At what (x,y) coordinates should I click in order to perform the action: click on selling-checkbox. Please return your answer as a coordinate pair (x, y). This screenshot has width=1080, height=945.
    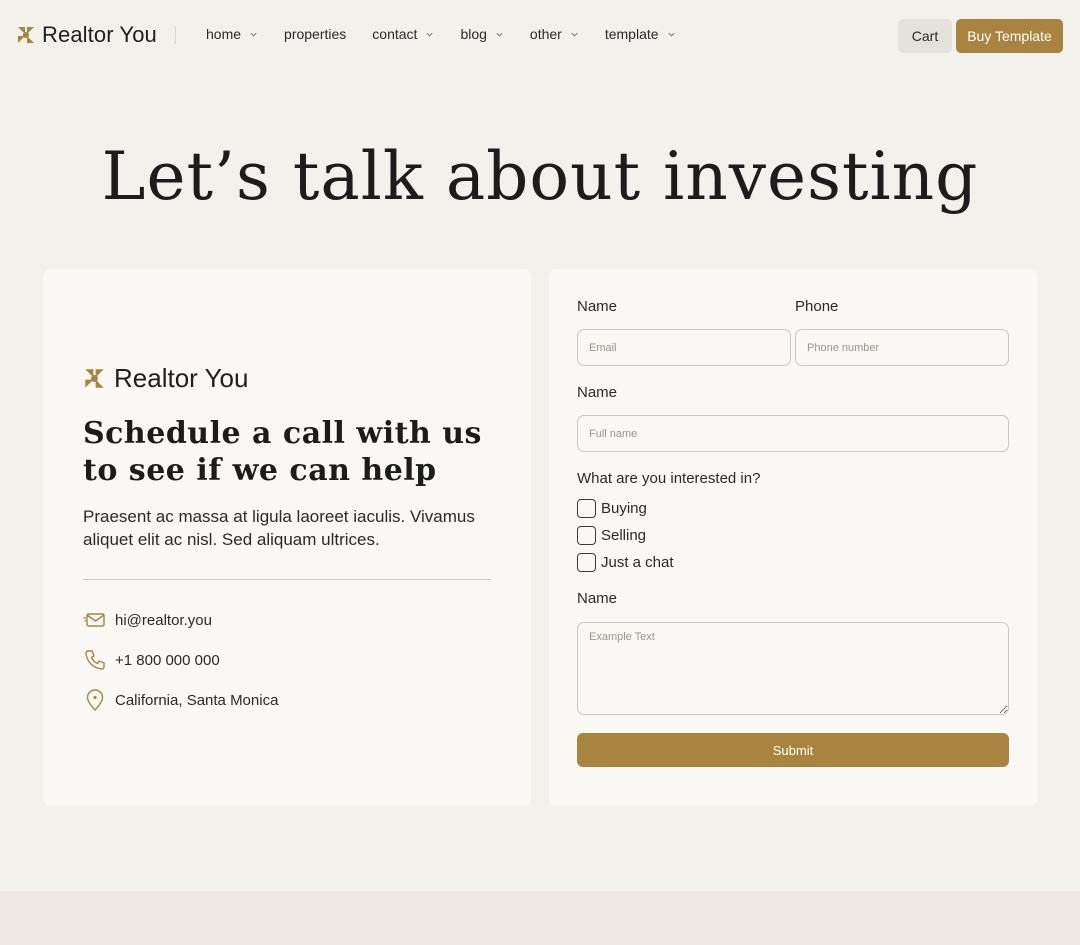
    Looking at the image, I should click on (586, 535).